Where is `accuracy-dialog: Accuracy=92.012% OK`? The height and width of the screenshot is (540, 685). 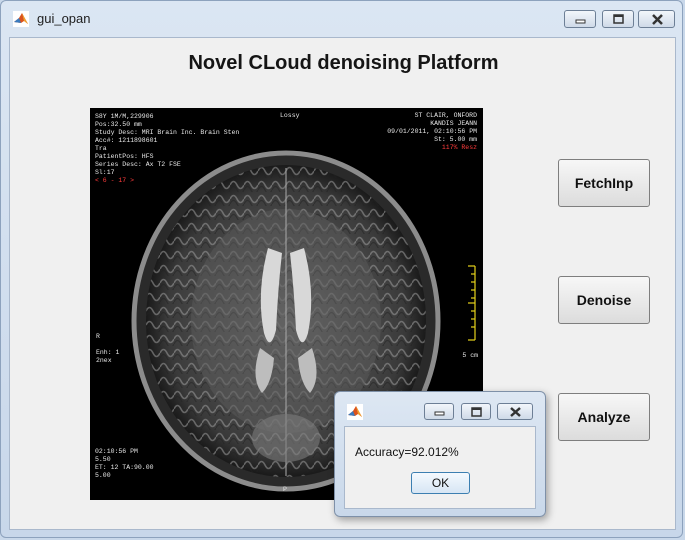 accuracy-dialog: Accuracy=92.012% OK is located at coordinates (440, 454).